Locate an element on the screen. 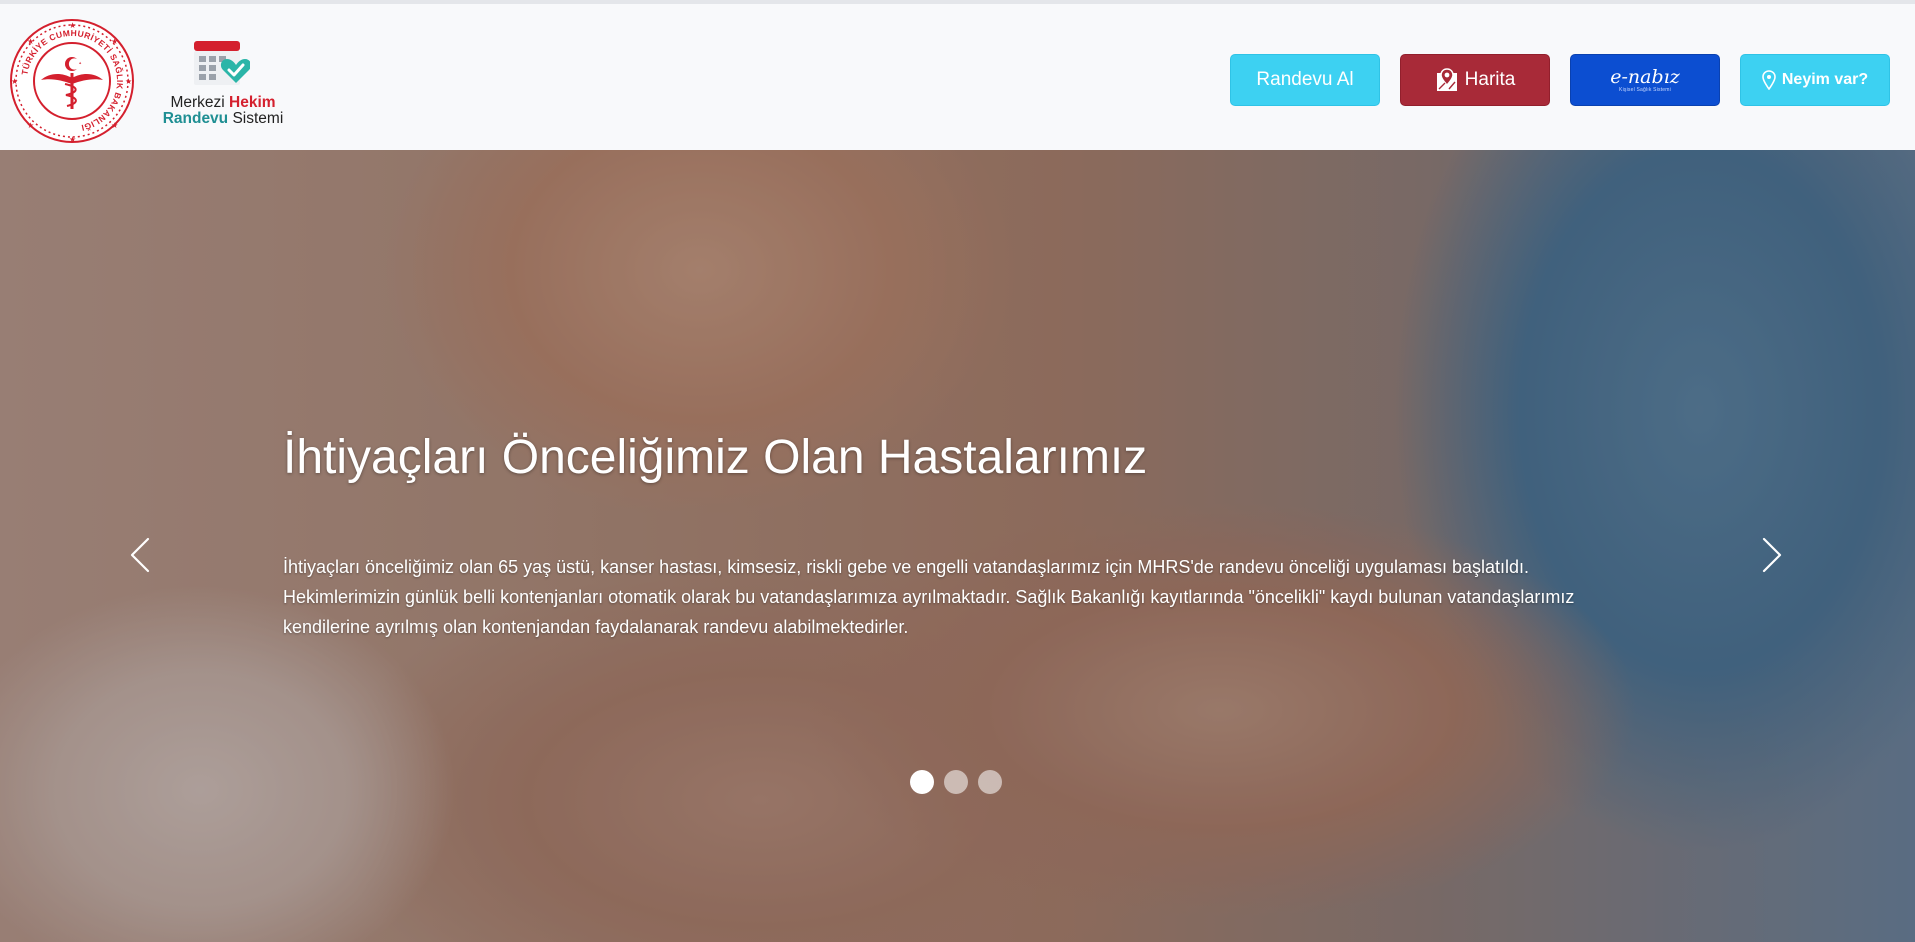 This screenshot has width=1915, height=942. brand-word-randevu: Randevu is located at coordinates (195, 118).